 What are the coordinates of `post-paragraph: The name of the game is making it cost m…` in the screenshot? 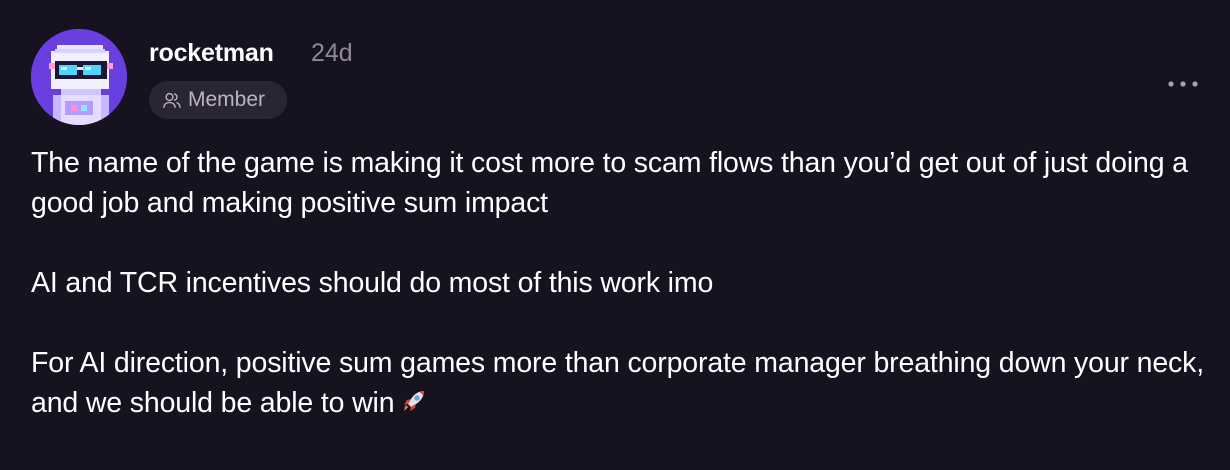 It's located at (609, 183).